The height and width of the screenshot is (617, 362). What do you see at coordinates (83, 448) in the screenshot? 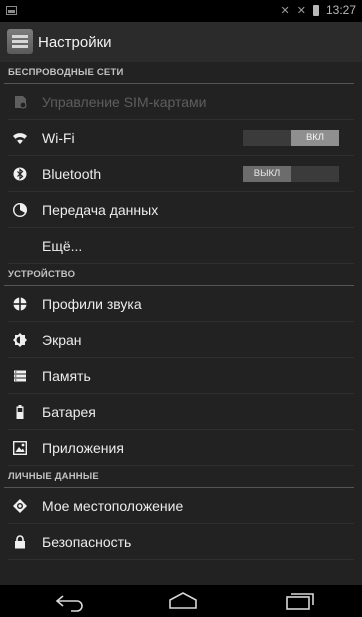
I see `apps-label: Приложения` at bounding box center [83, 448].